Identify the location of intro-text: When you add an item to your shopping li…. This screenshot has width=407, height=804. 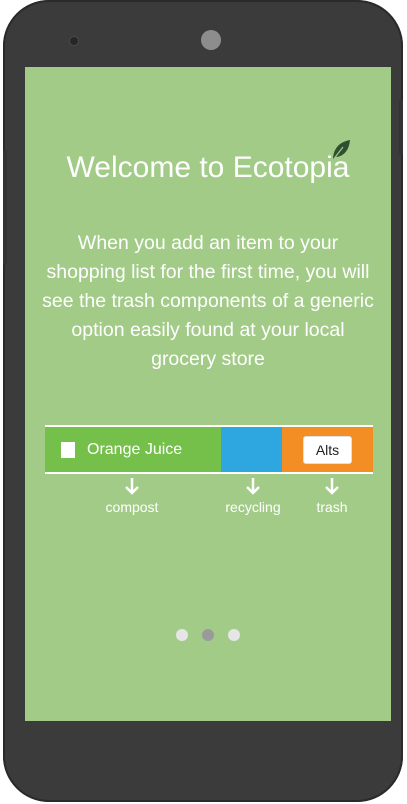
(208, 301).